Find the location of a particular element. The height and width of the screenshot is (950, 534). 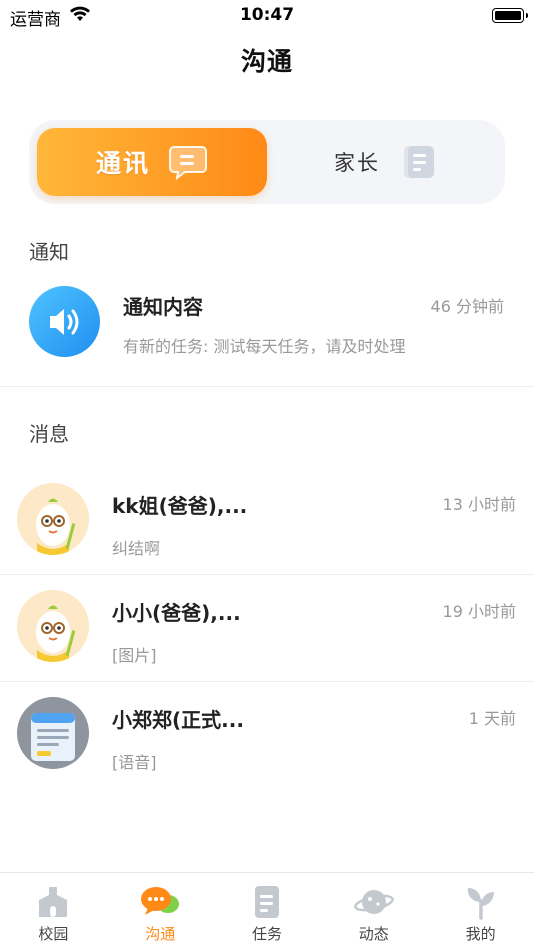

task-icon is located at coordinates (266, 902).